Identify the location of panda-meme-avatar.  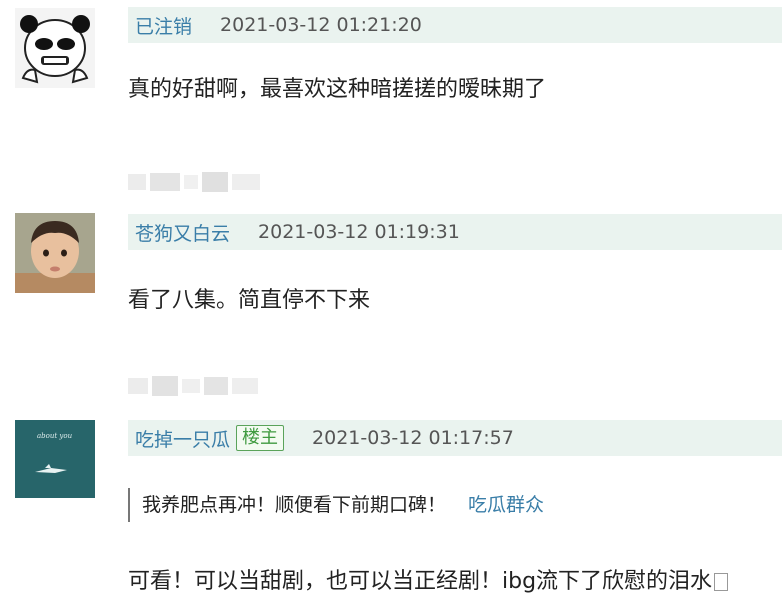
(55, 48).